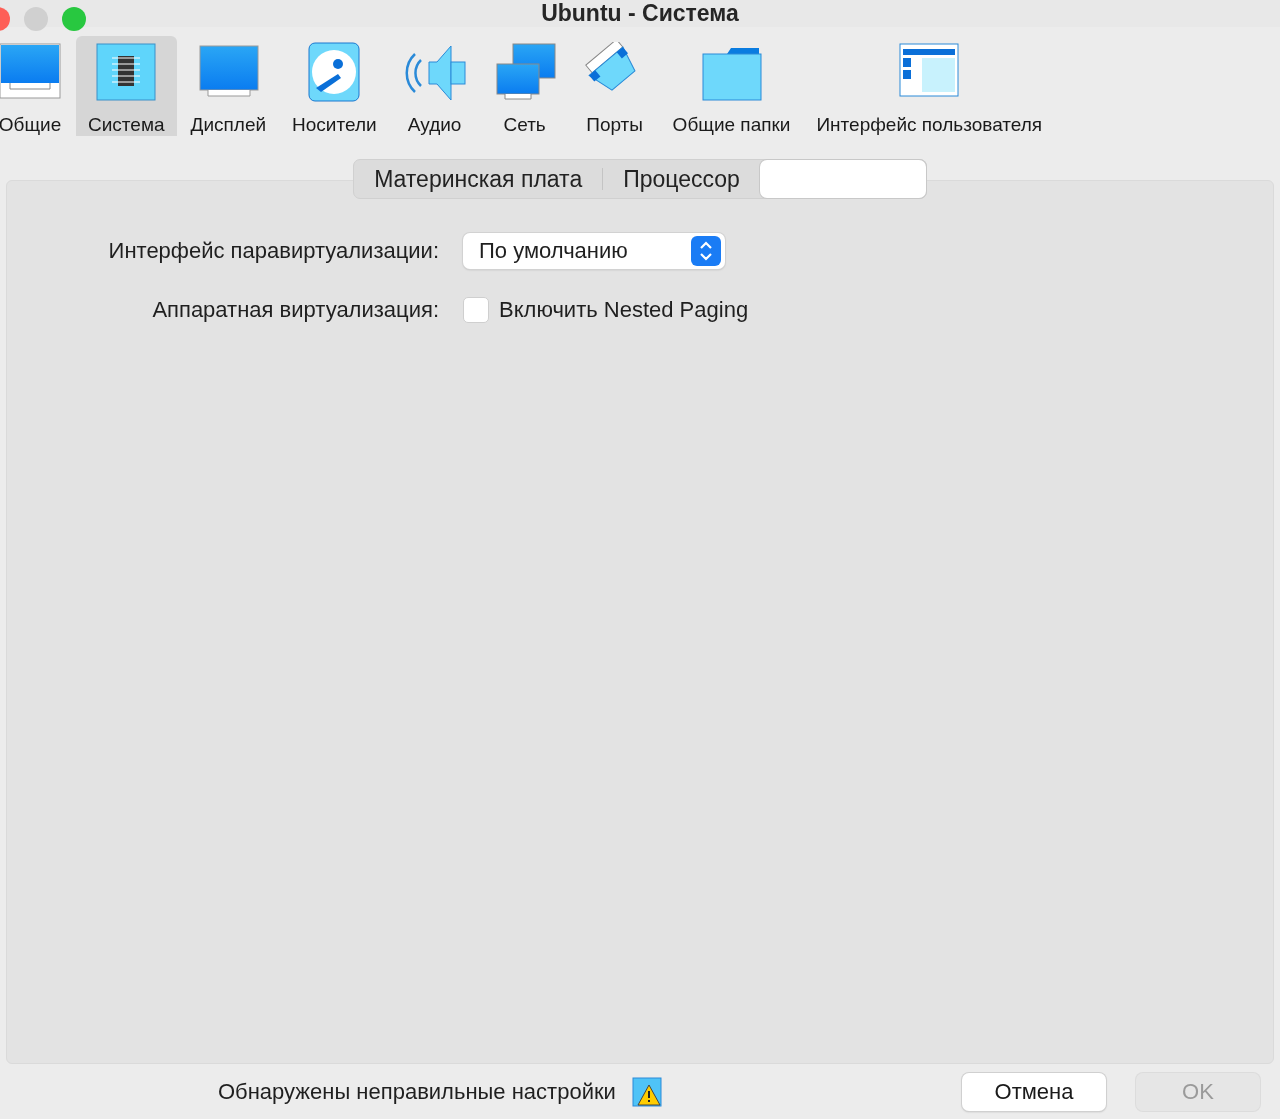 This screenshot has width=1280, height=1119. Describe the element at coordinates (434, 86) in the screenshot. I see `toolbar-item: Аудио` at that location.